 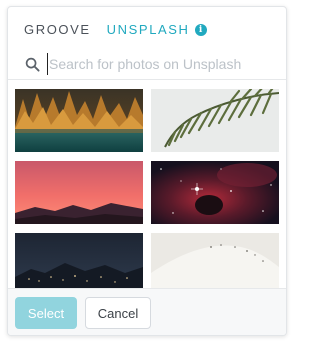 I want to click on photo-thumb-space-nebula, so click(x=215, y=192).